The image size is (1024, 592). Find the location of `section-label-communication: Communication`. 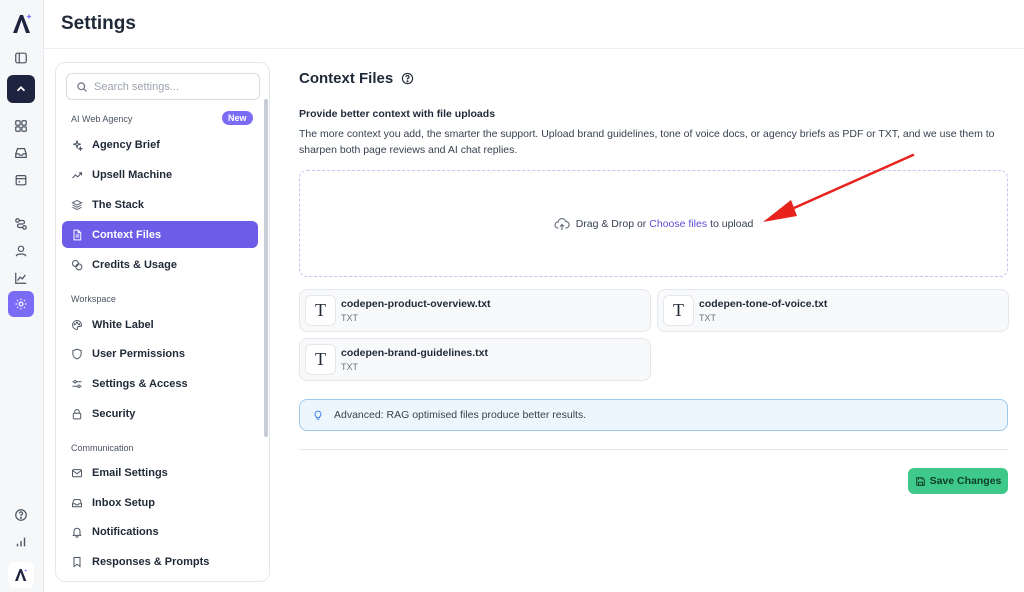

section-label-communication: Communication is located at coordinates (102, 448).